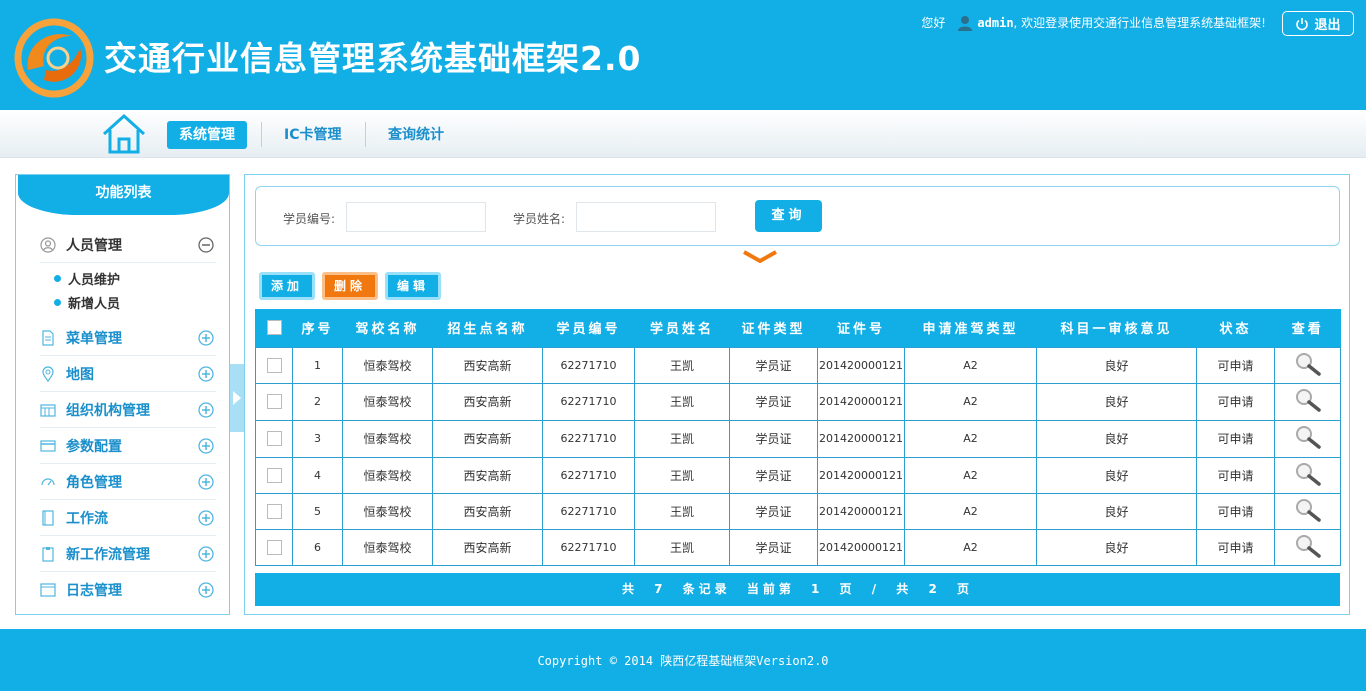 Image resolution: width=1366 pixels, height=691 pixels. Describe the element at coordinates (128, 482) in the screenshot. I see `sidebar-item-roles: 角色管理` at that location.